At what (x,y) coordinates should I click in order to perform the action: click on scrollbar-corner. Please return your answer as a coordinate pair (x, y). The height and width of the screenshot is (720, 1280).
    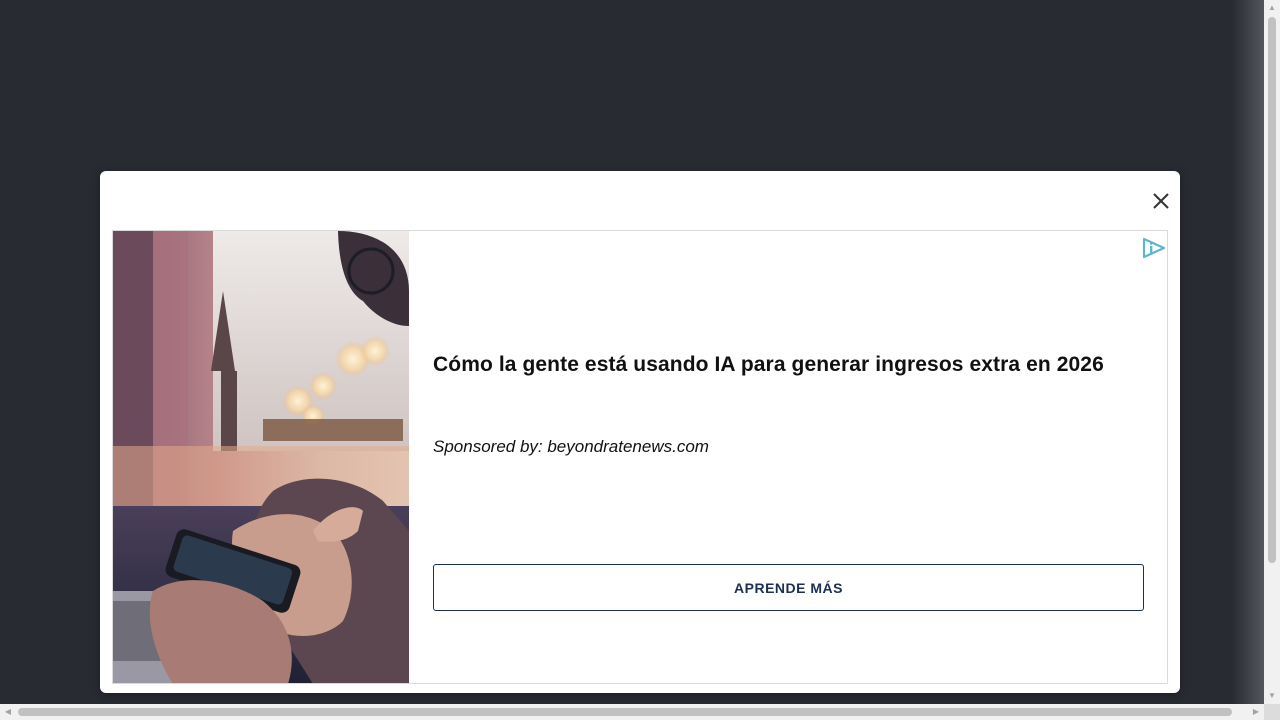
    Looking at the image, I should click on (1272, 712).